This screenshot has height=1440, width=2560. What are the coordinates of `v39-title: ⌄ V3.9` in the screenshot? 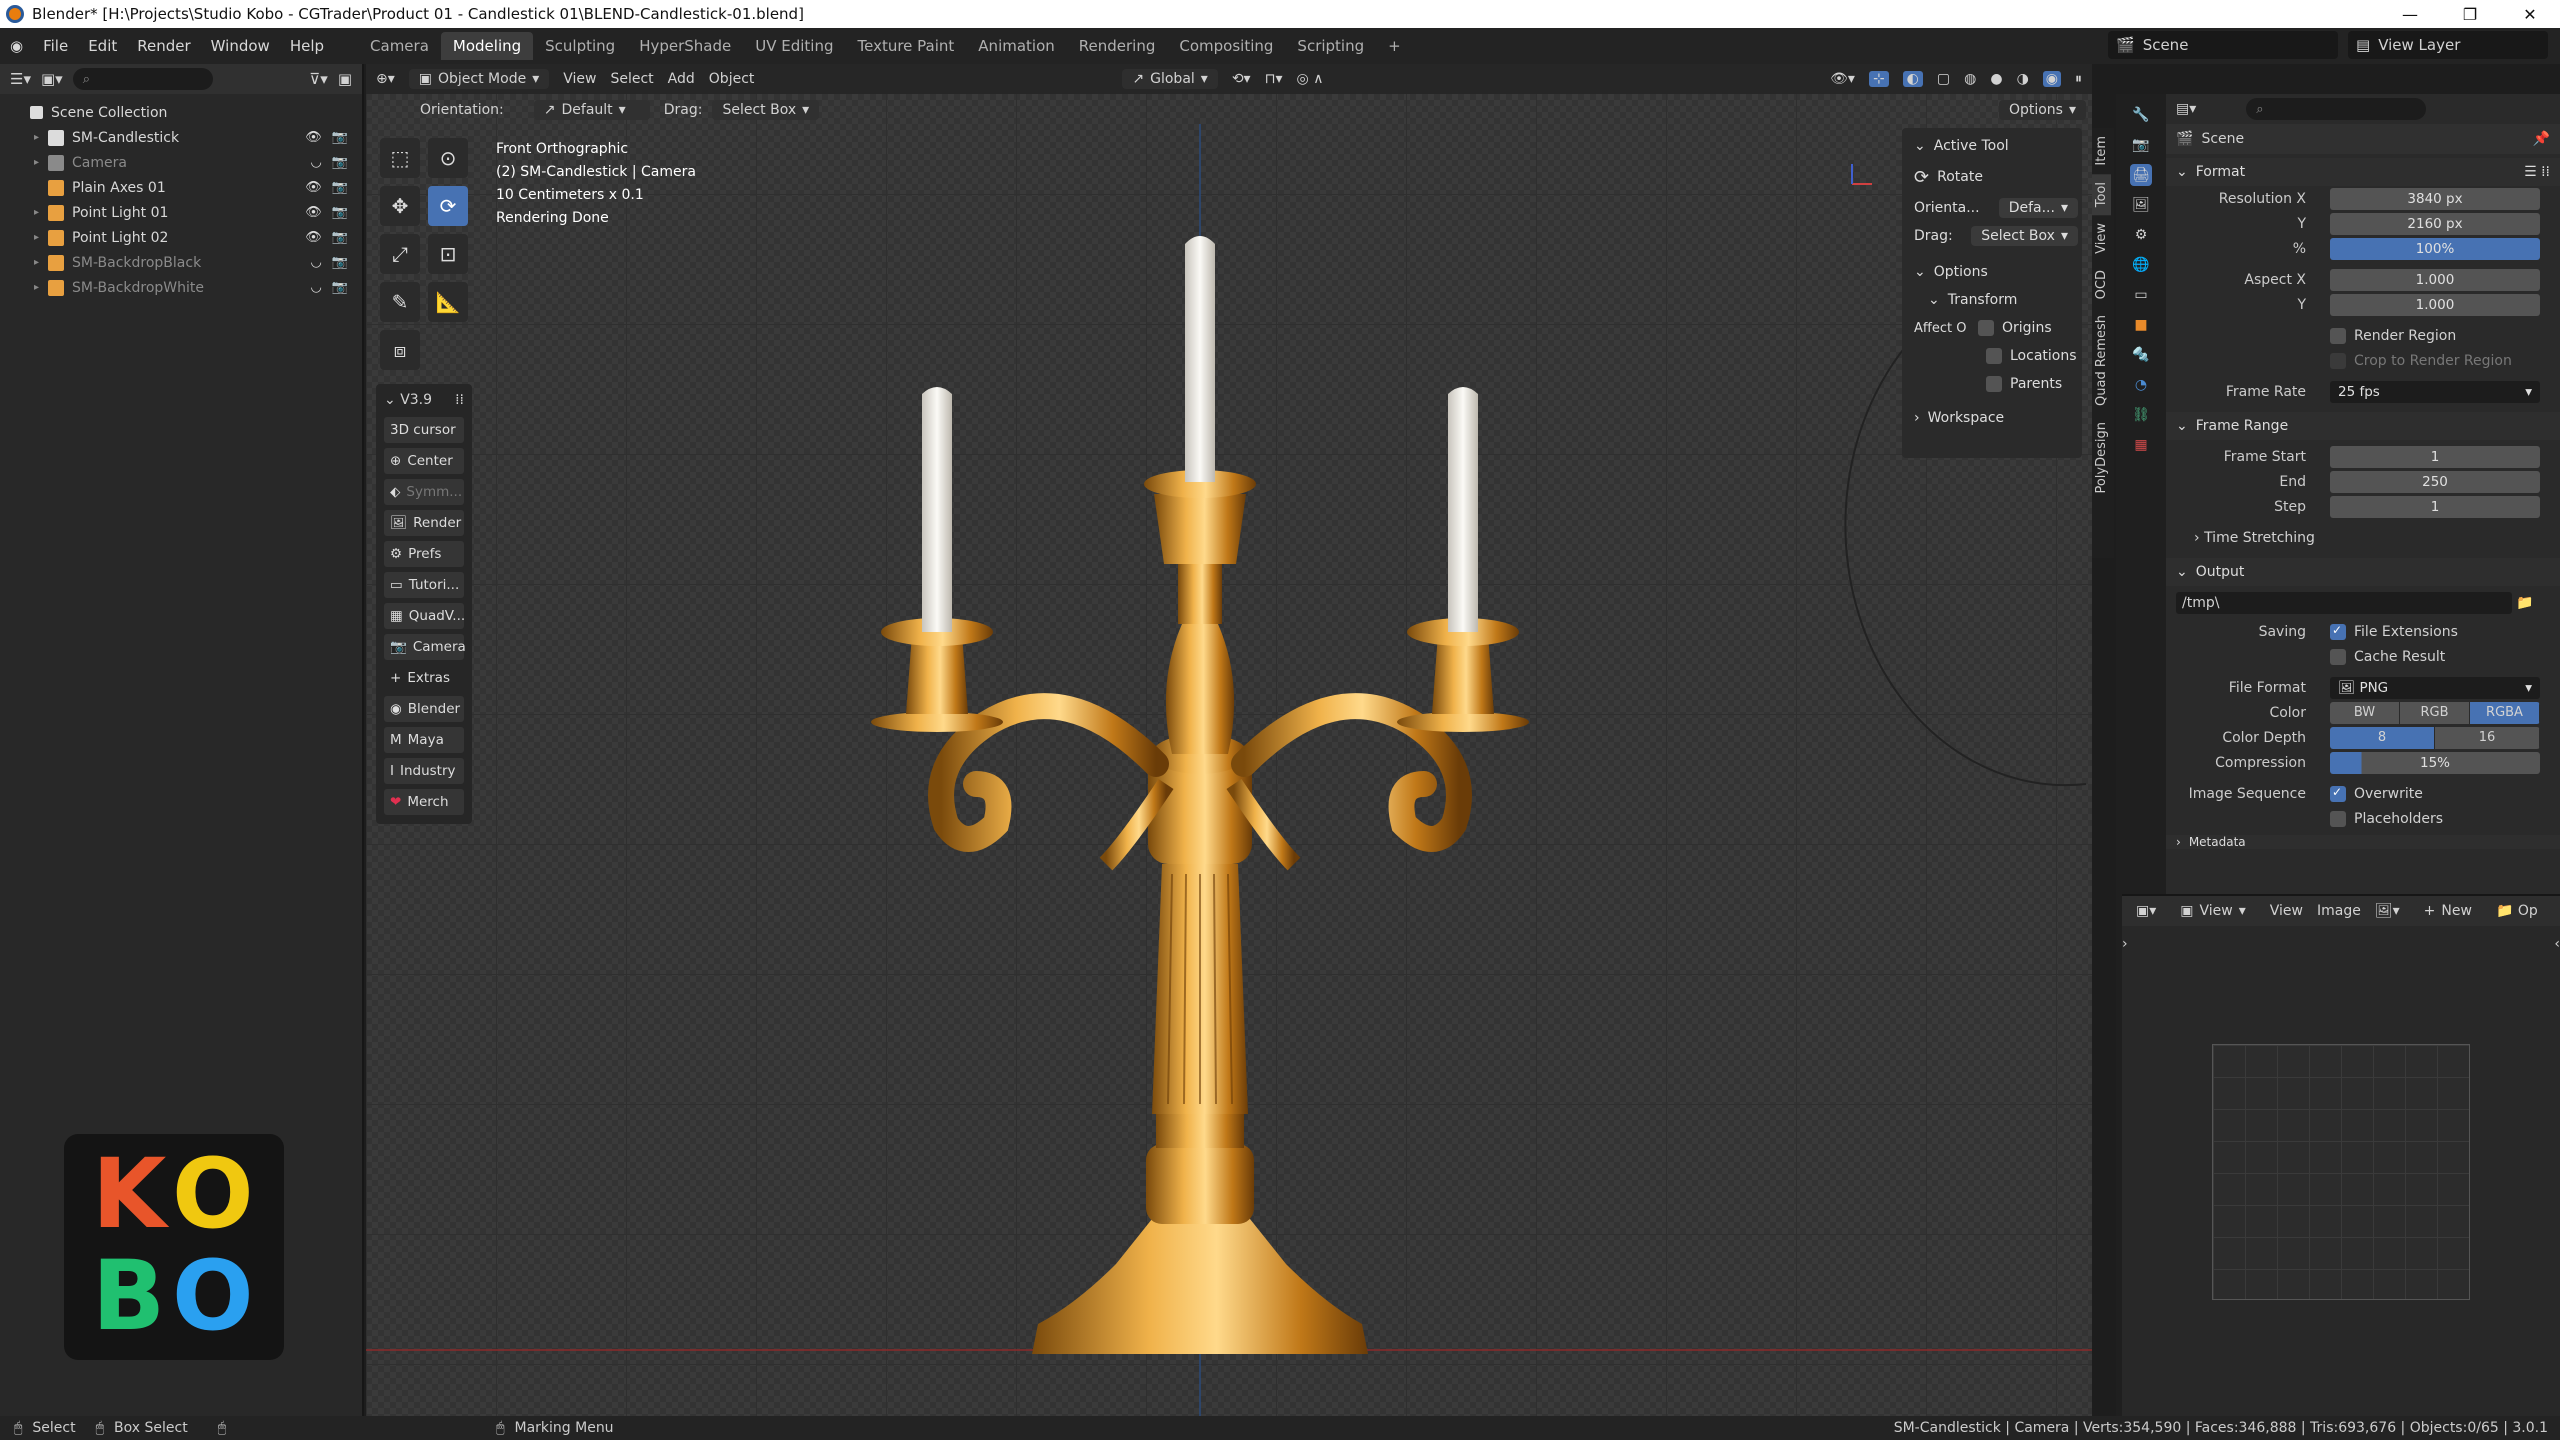 It's located at (408, 400).